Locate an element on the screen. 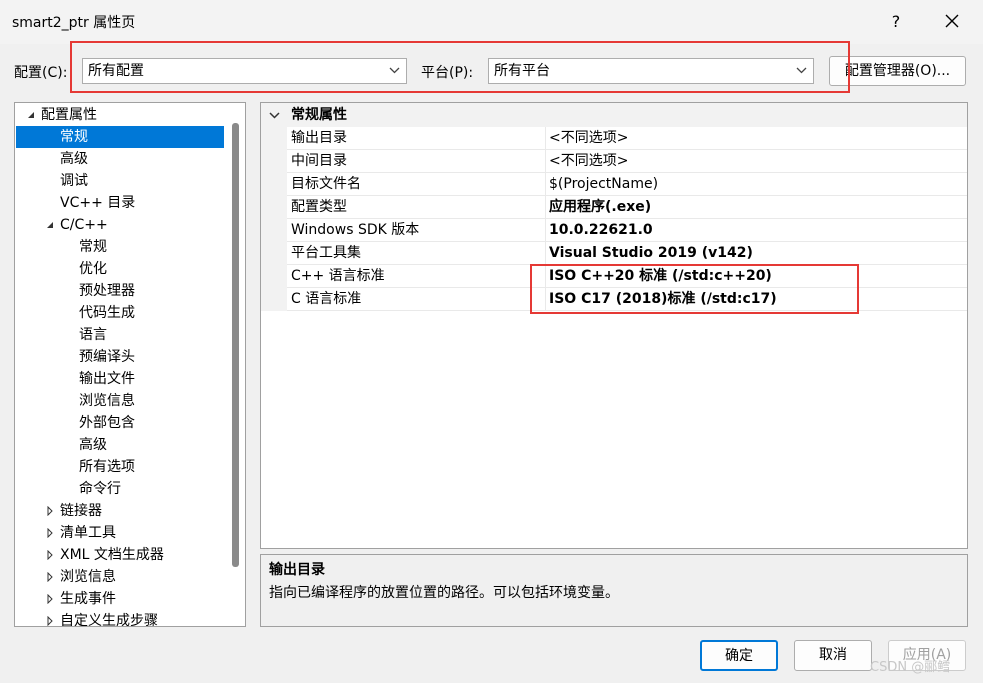 The image size is (983, 683). property-value: Visual Studio 2019 (v142) is located at coordinates (651, 253).